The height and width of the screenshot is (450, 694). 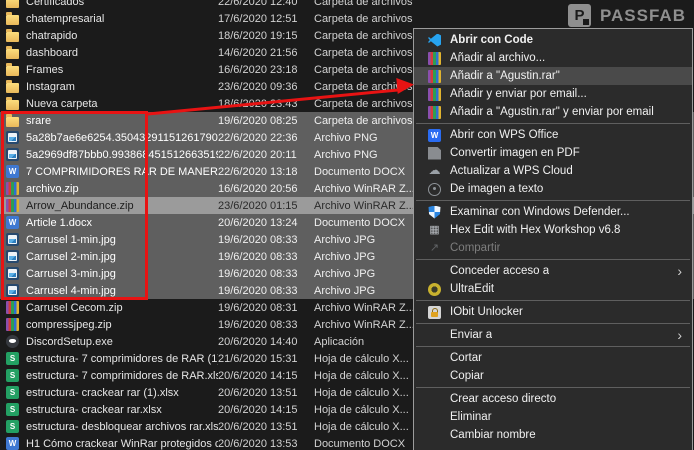 What do you see at coordinates (50, 86) in the screenshot?
I see `file-name: Instagram` at bounding box center [50, 86].